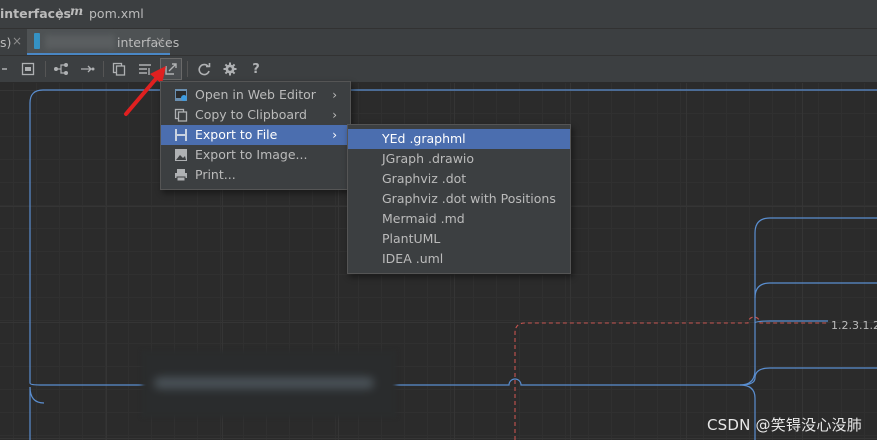 The image size is (877, 440). Describe the element at coordinates (459, 139) in the screenshot. I see `menu-item-yed-graphml: YEd .graphml` at that location.